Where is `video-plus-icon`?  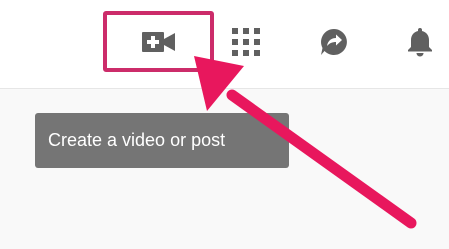
video-plus-icon is located at coordinates (158, 41).